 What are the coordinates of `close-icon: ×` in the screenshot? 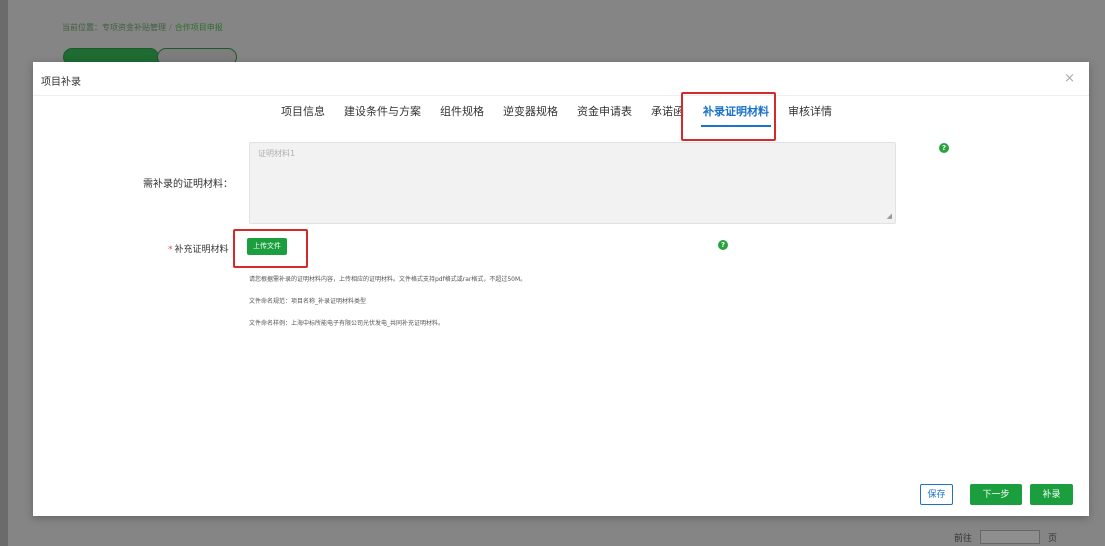 It's located at (1069, 78).